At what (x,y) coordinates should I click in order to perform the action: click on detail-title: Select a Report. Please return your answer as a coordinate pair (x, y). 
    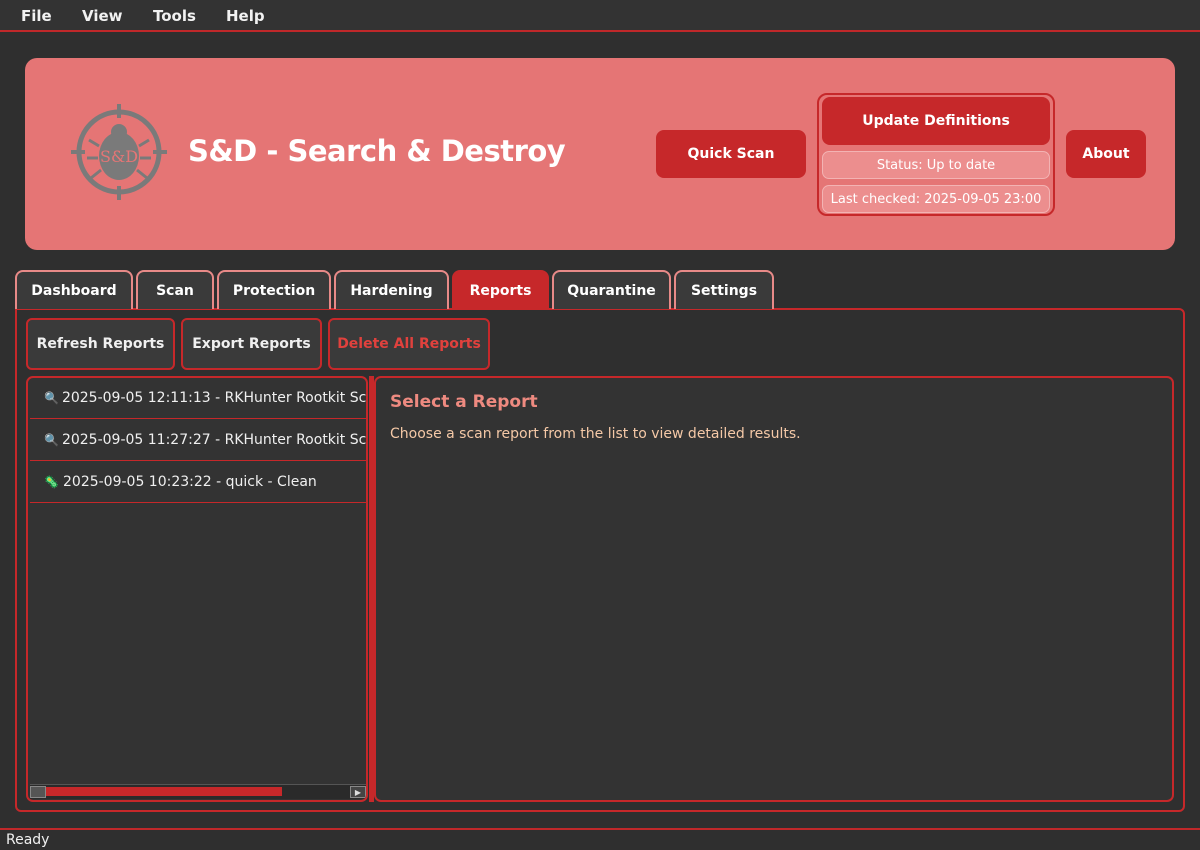
    Looking at the image, I should click on (464, 402).